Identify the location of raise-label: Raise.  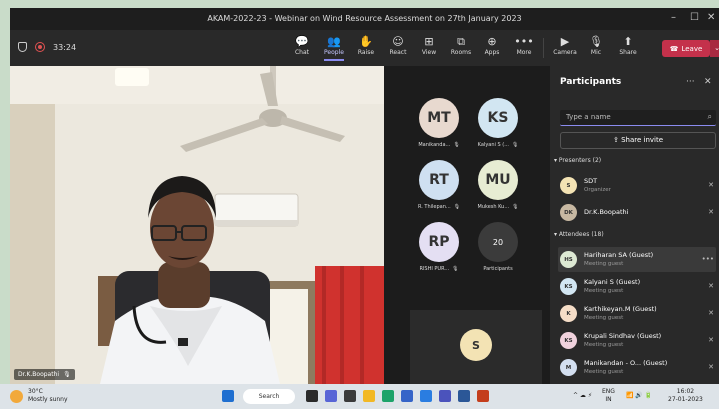
(366, 52).